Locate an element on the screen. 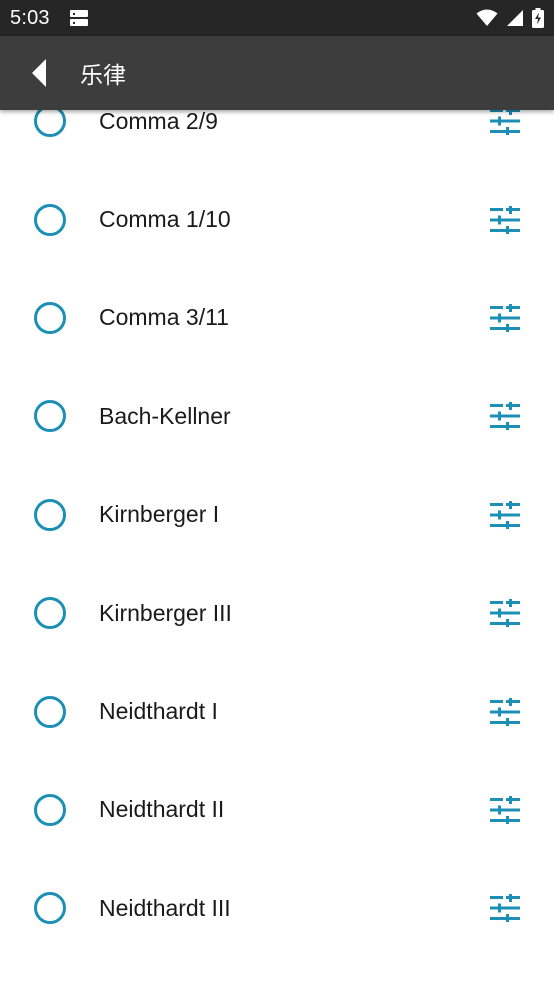  status-icons is located at coordinates (510, 18).